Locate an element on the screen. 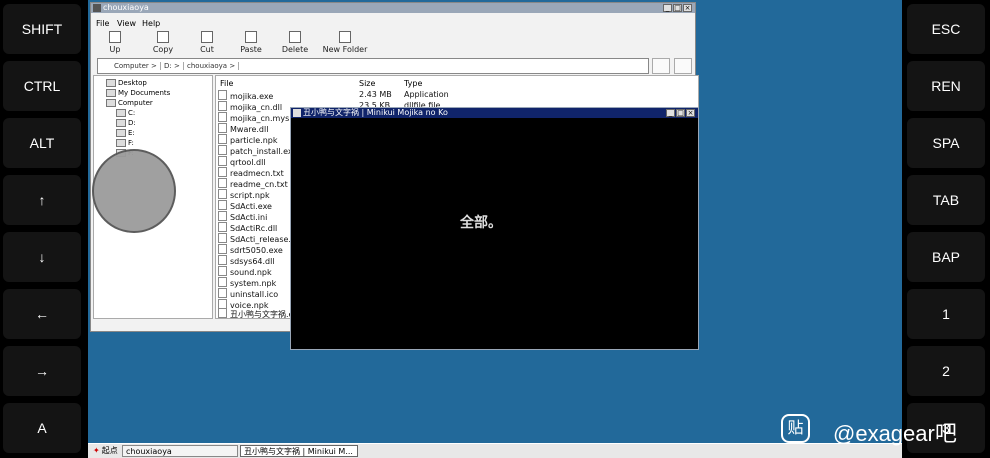  column-size: Size is located at coordinates (367, 83).